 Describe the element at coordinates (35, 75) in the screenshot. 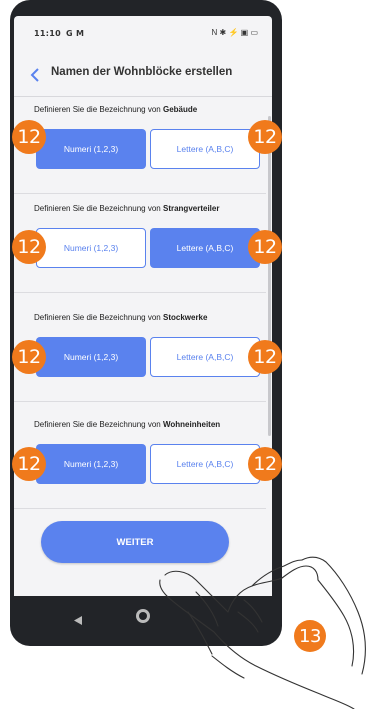

I see `back-chevron-icon` at that location.